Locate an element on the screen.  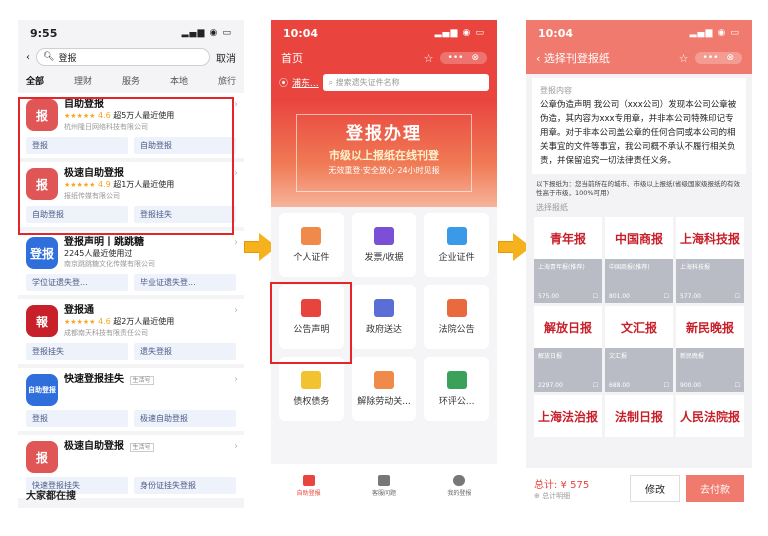
service-tile: 企业证件 is located at coordinates (456, 245).